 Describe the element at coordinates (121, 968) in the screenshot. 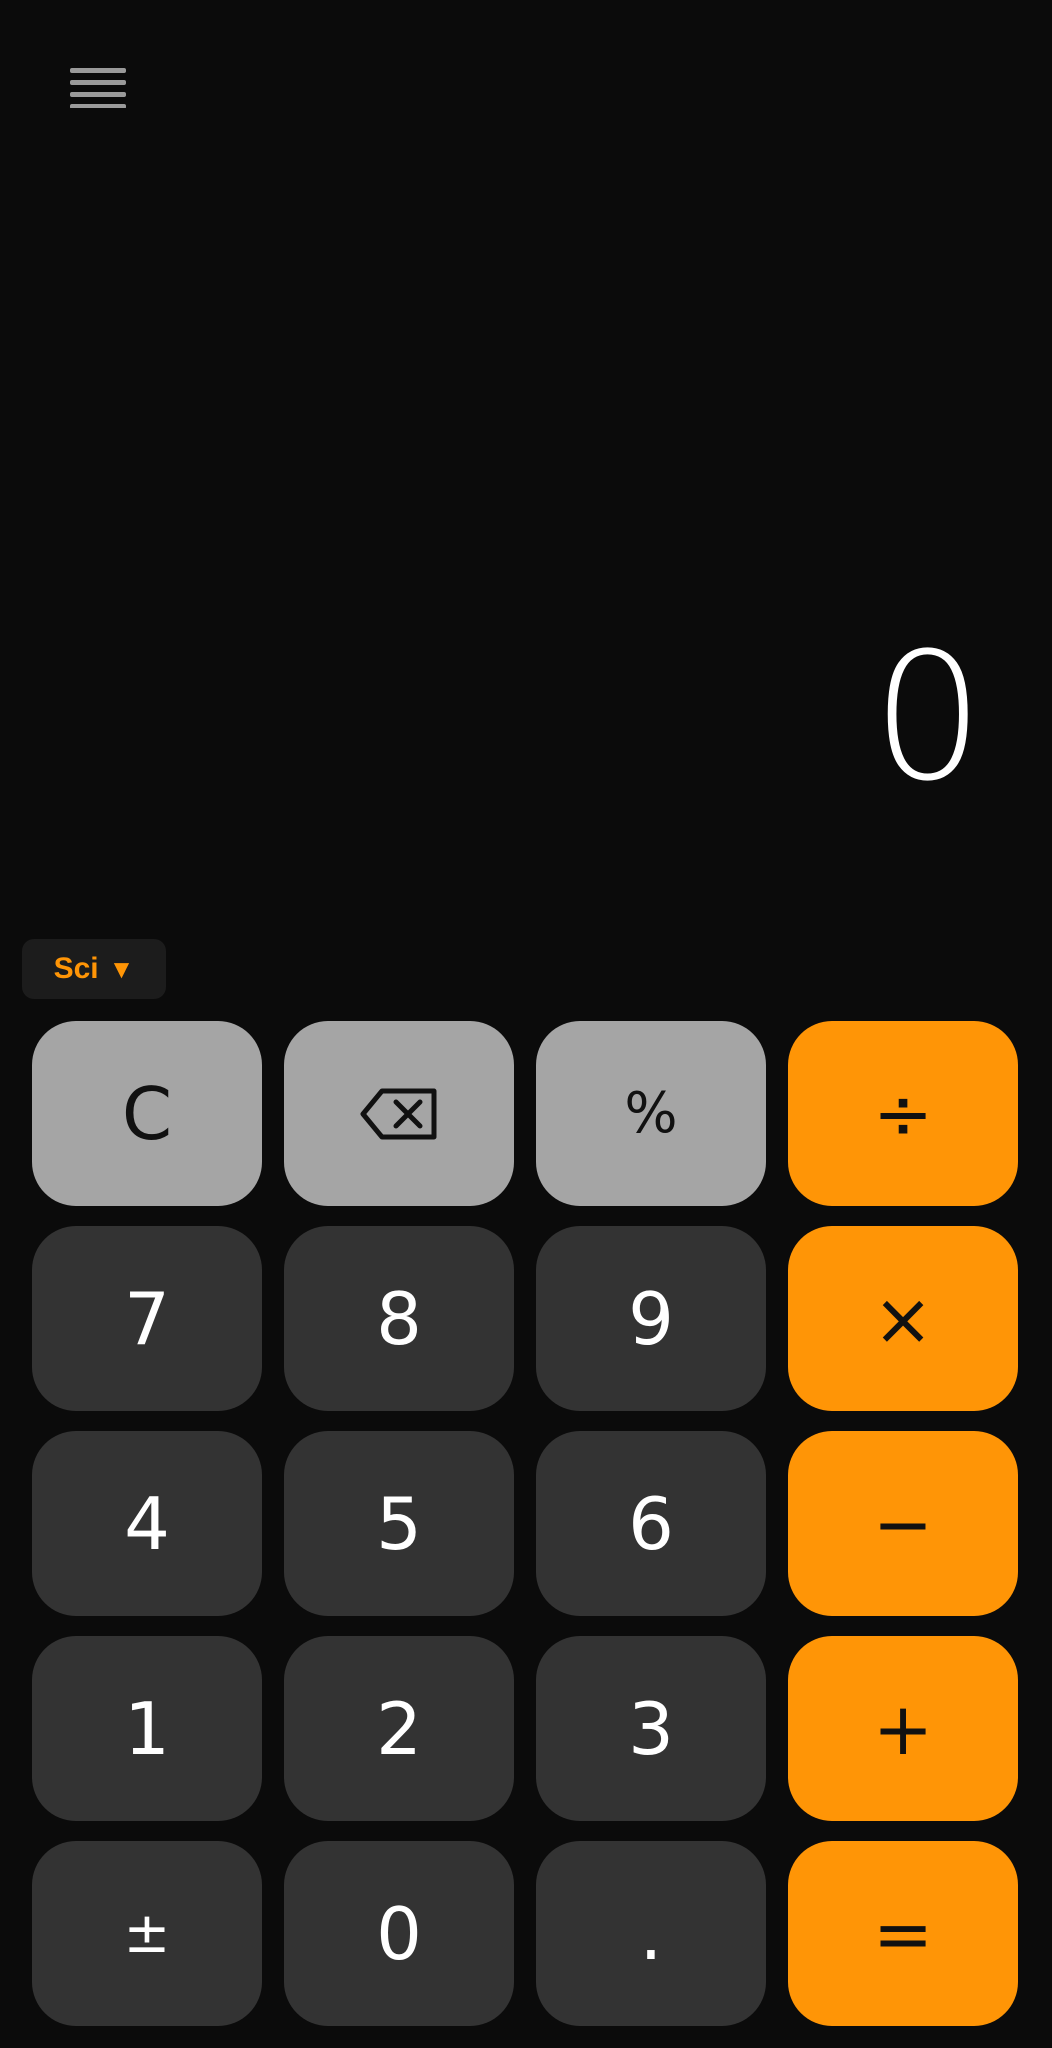

I see `caret-down-icon: ▼` at that location.